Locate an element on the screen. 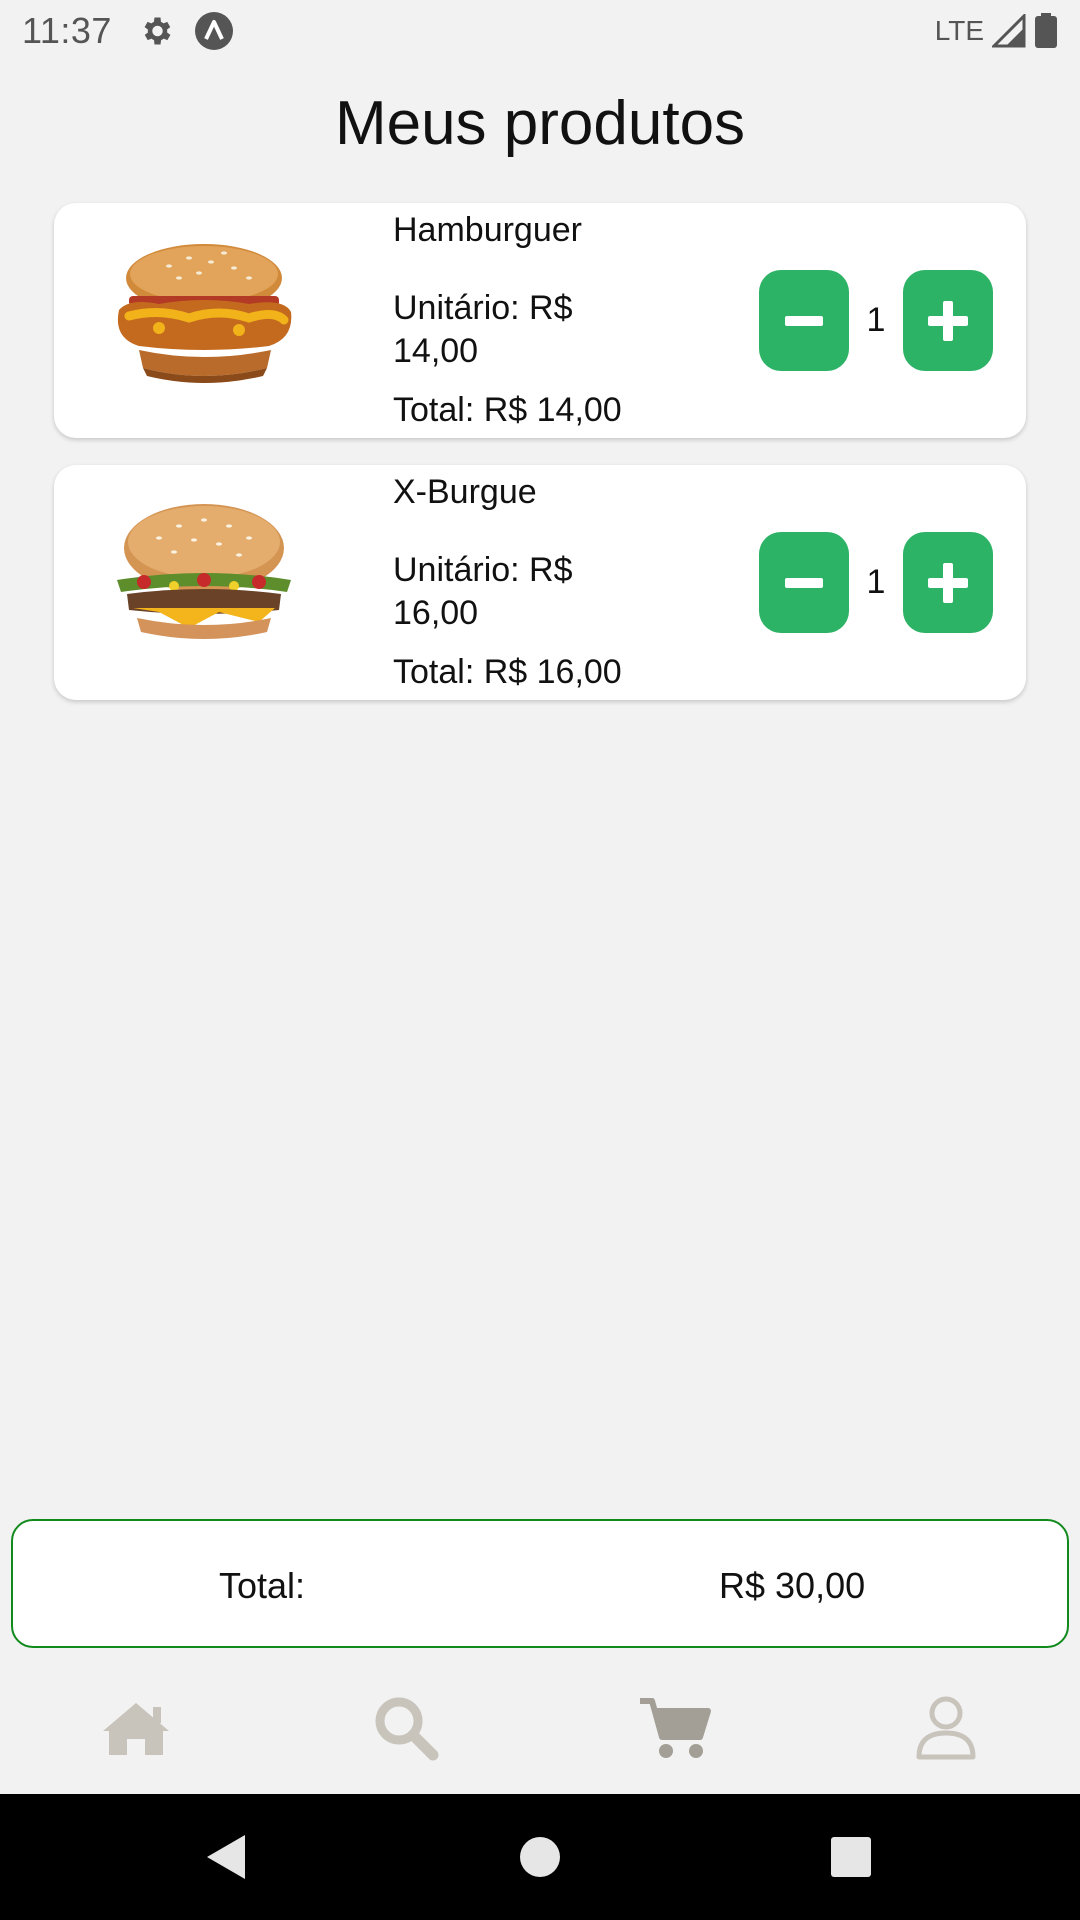  tab-profile is located at coordinates (946, 1728).